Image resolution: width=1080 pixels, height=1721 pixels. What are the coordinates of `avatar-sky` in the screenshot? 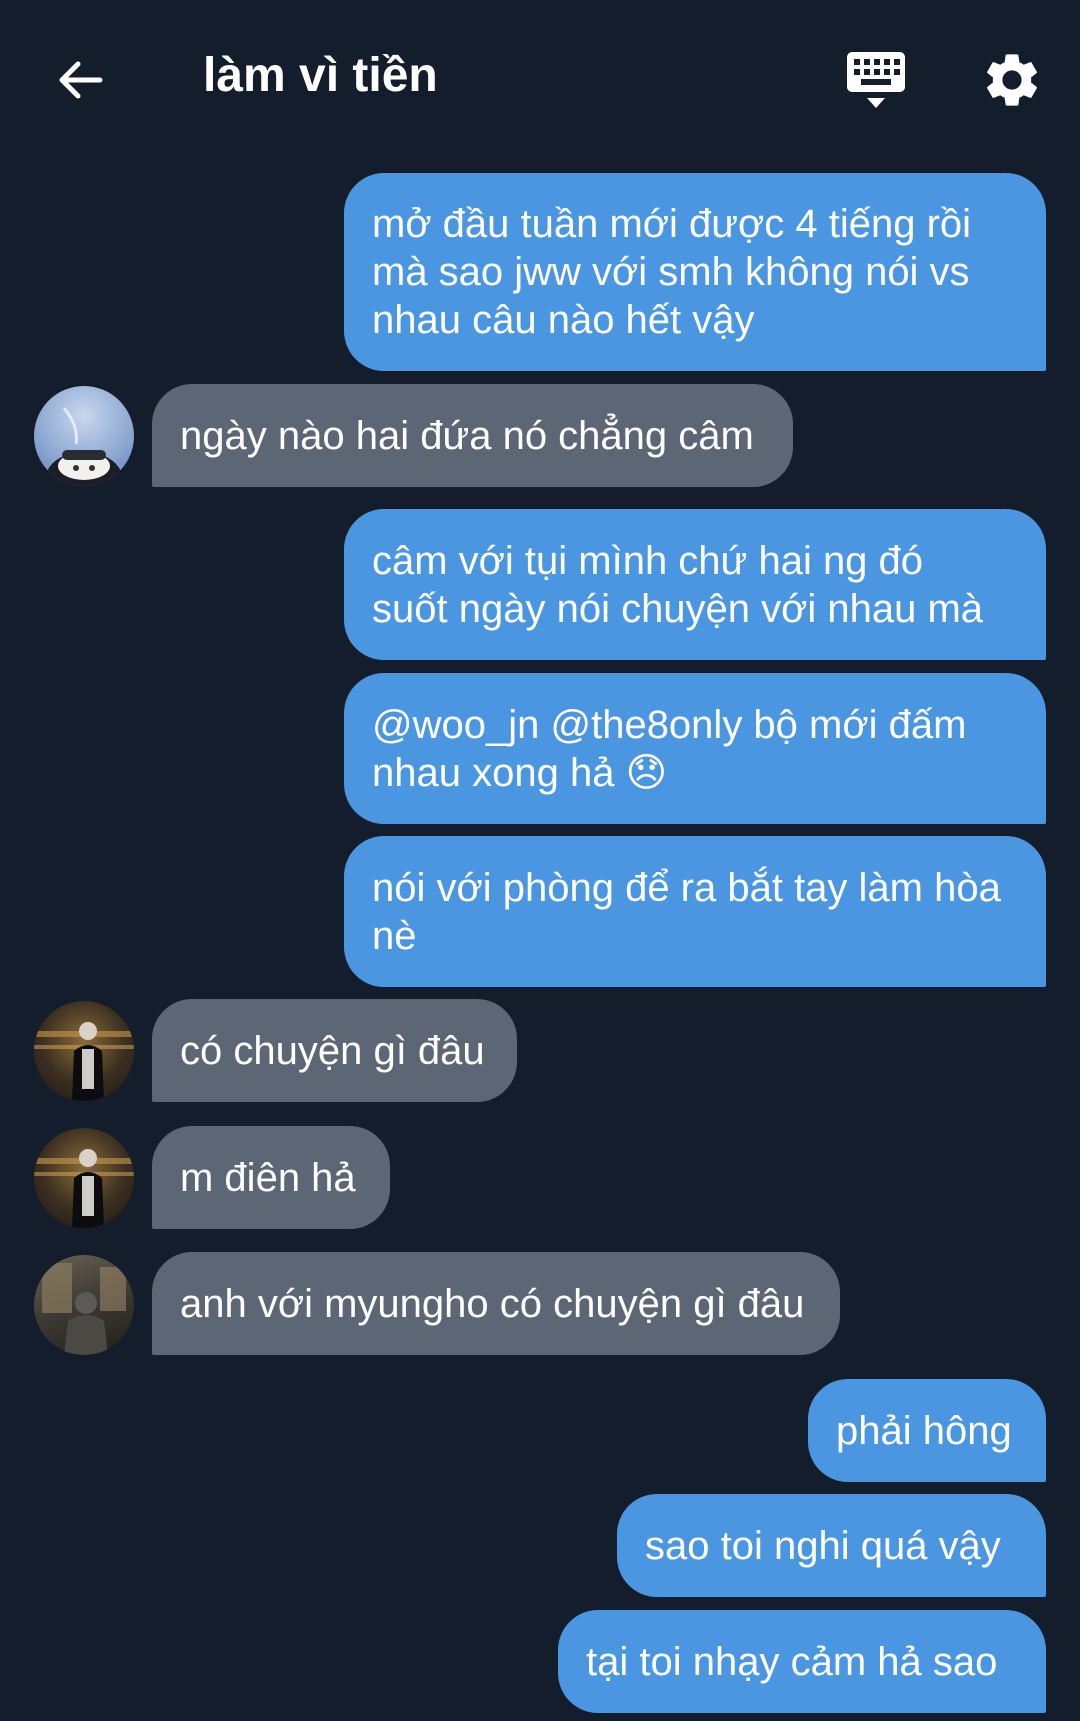 It's located at (84, 446).